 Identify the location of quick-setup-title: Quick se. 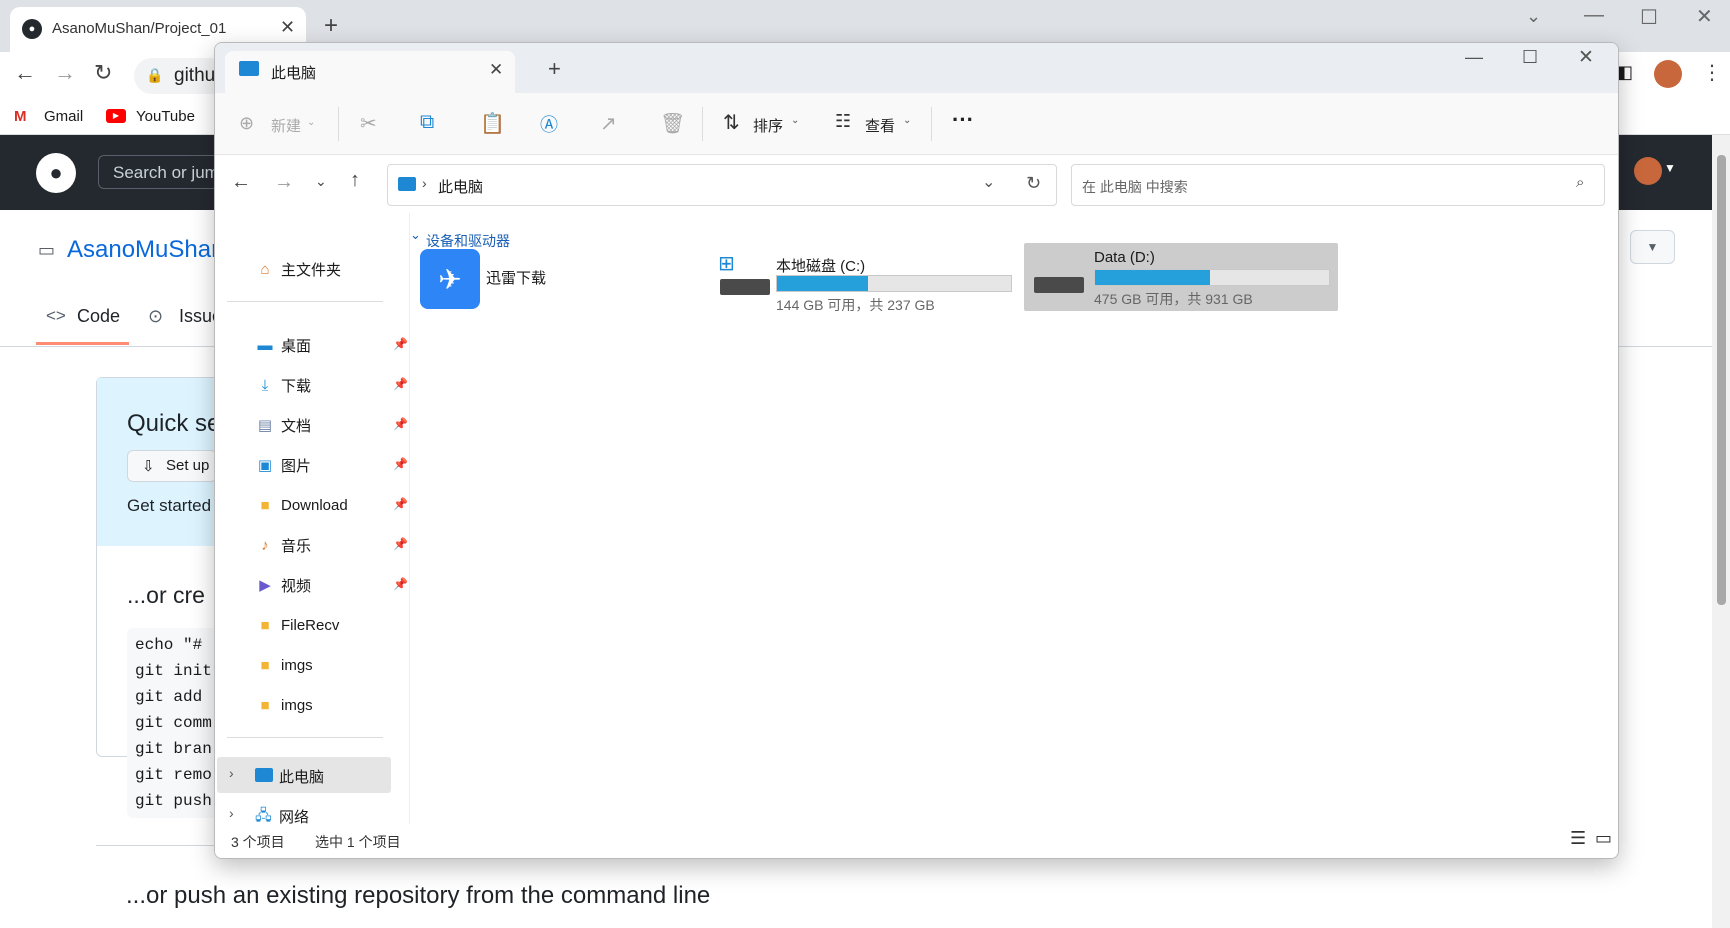
(174, 423).